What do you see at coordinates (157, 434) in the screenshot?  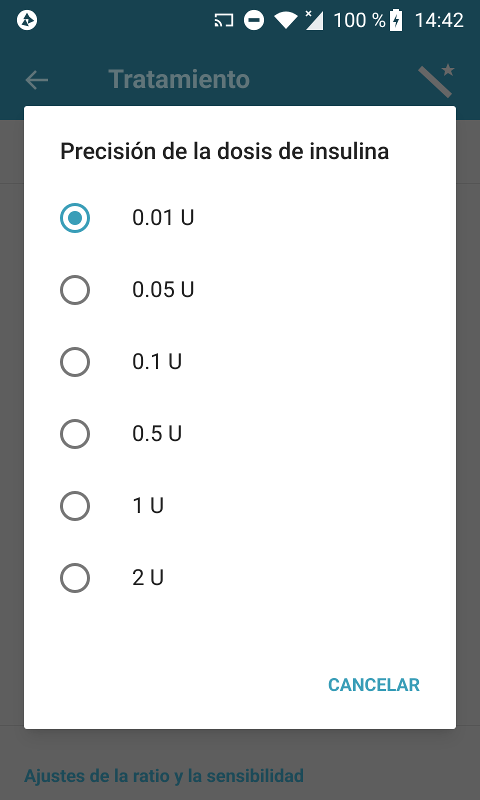 I see `option-label: 0.5 U` at bounding box center [157, 434].